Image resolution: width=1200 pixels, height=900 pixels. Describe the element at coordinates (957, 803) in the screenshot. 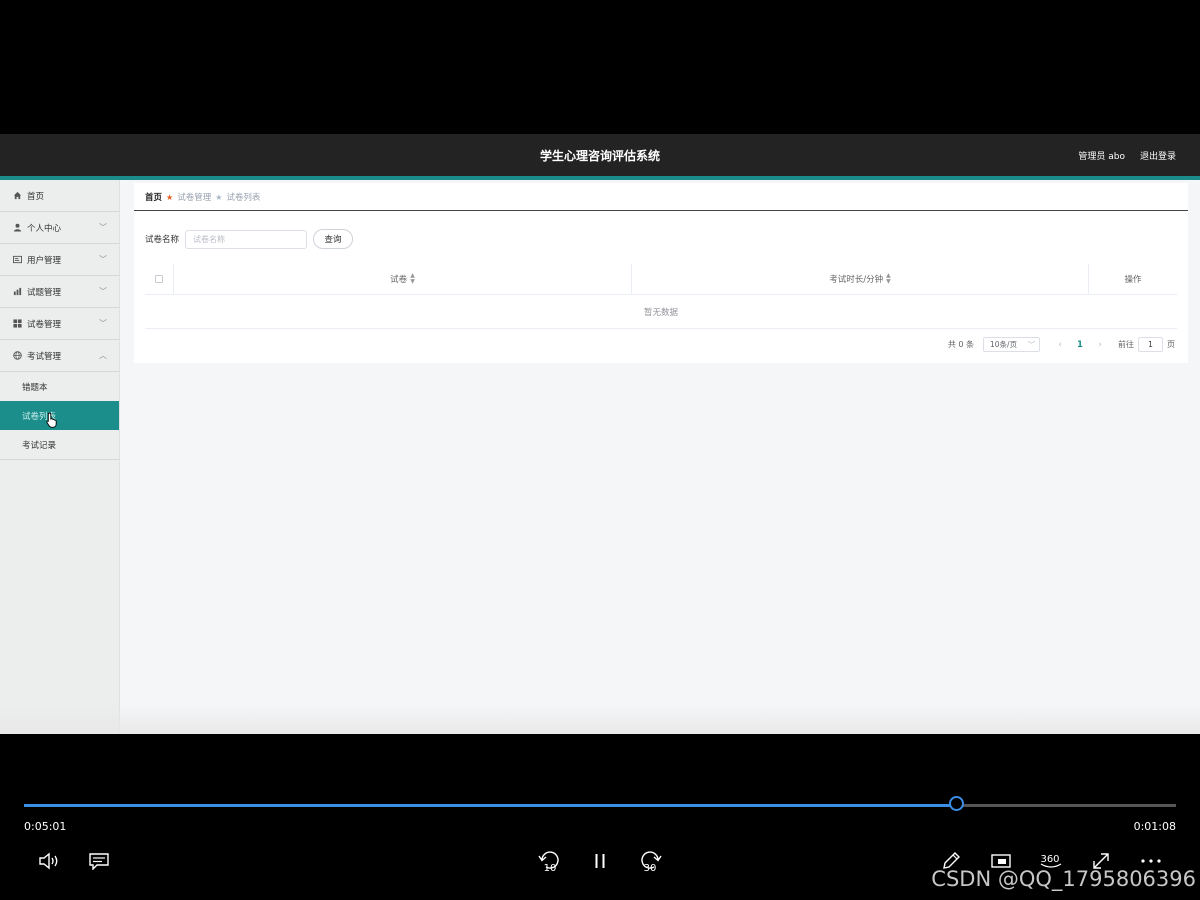

I see `seek-thumb` at that location.